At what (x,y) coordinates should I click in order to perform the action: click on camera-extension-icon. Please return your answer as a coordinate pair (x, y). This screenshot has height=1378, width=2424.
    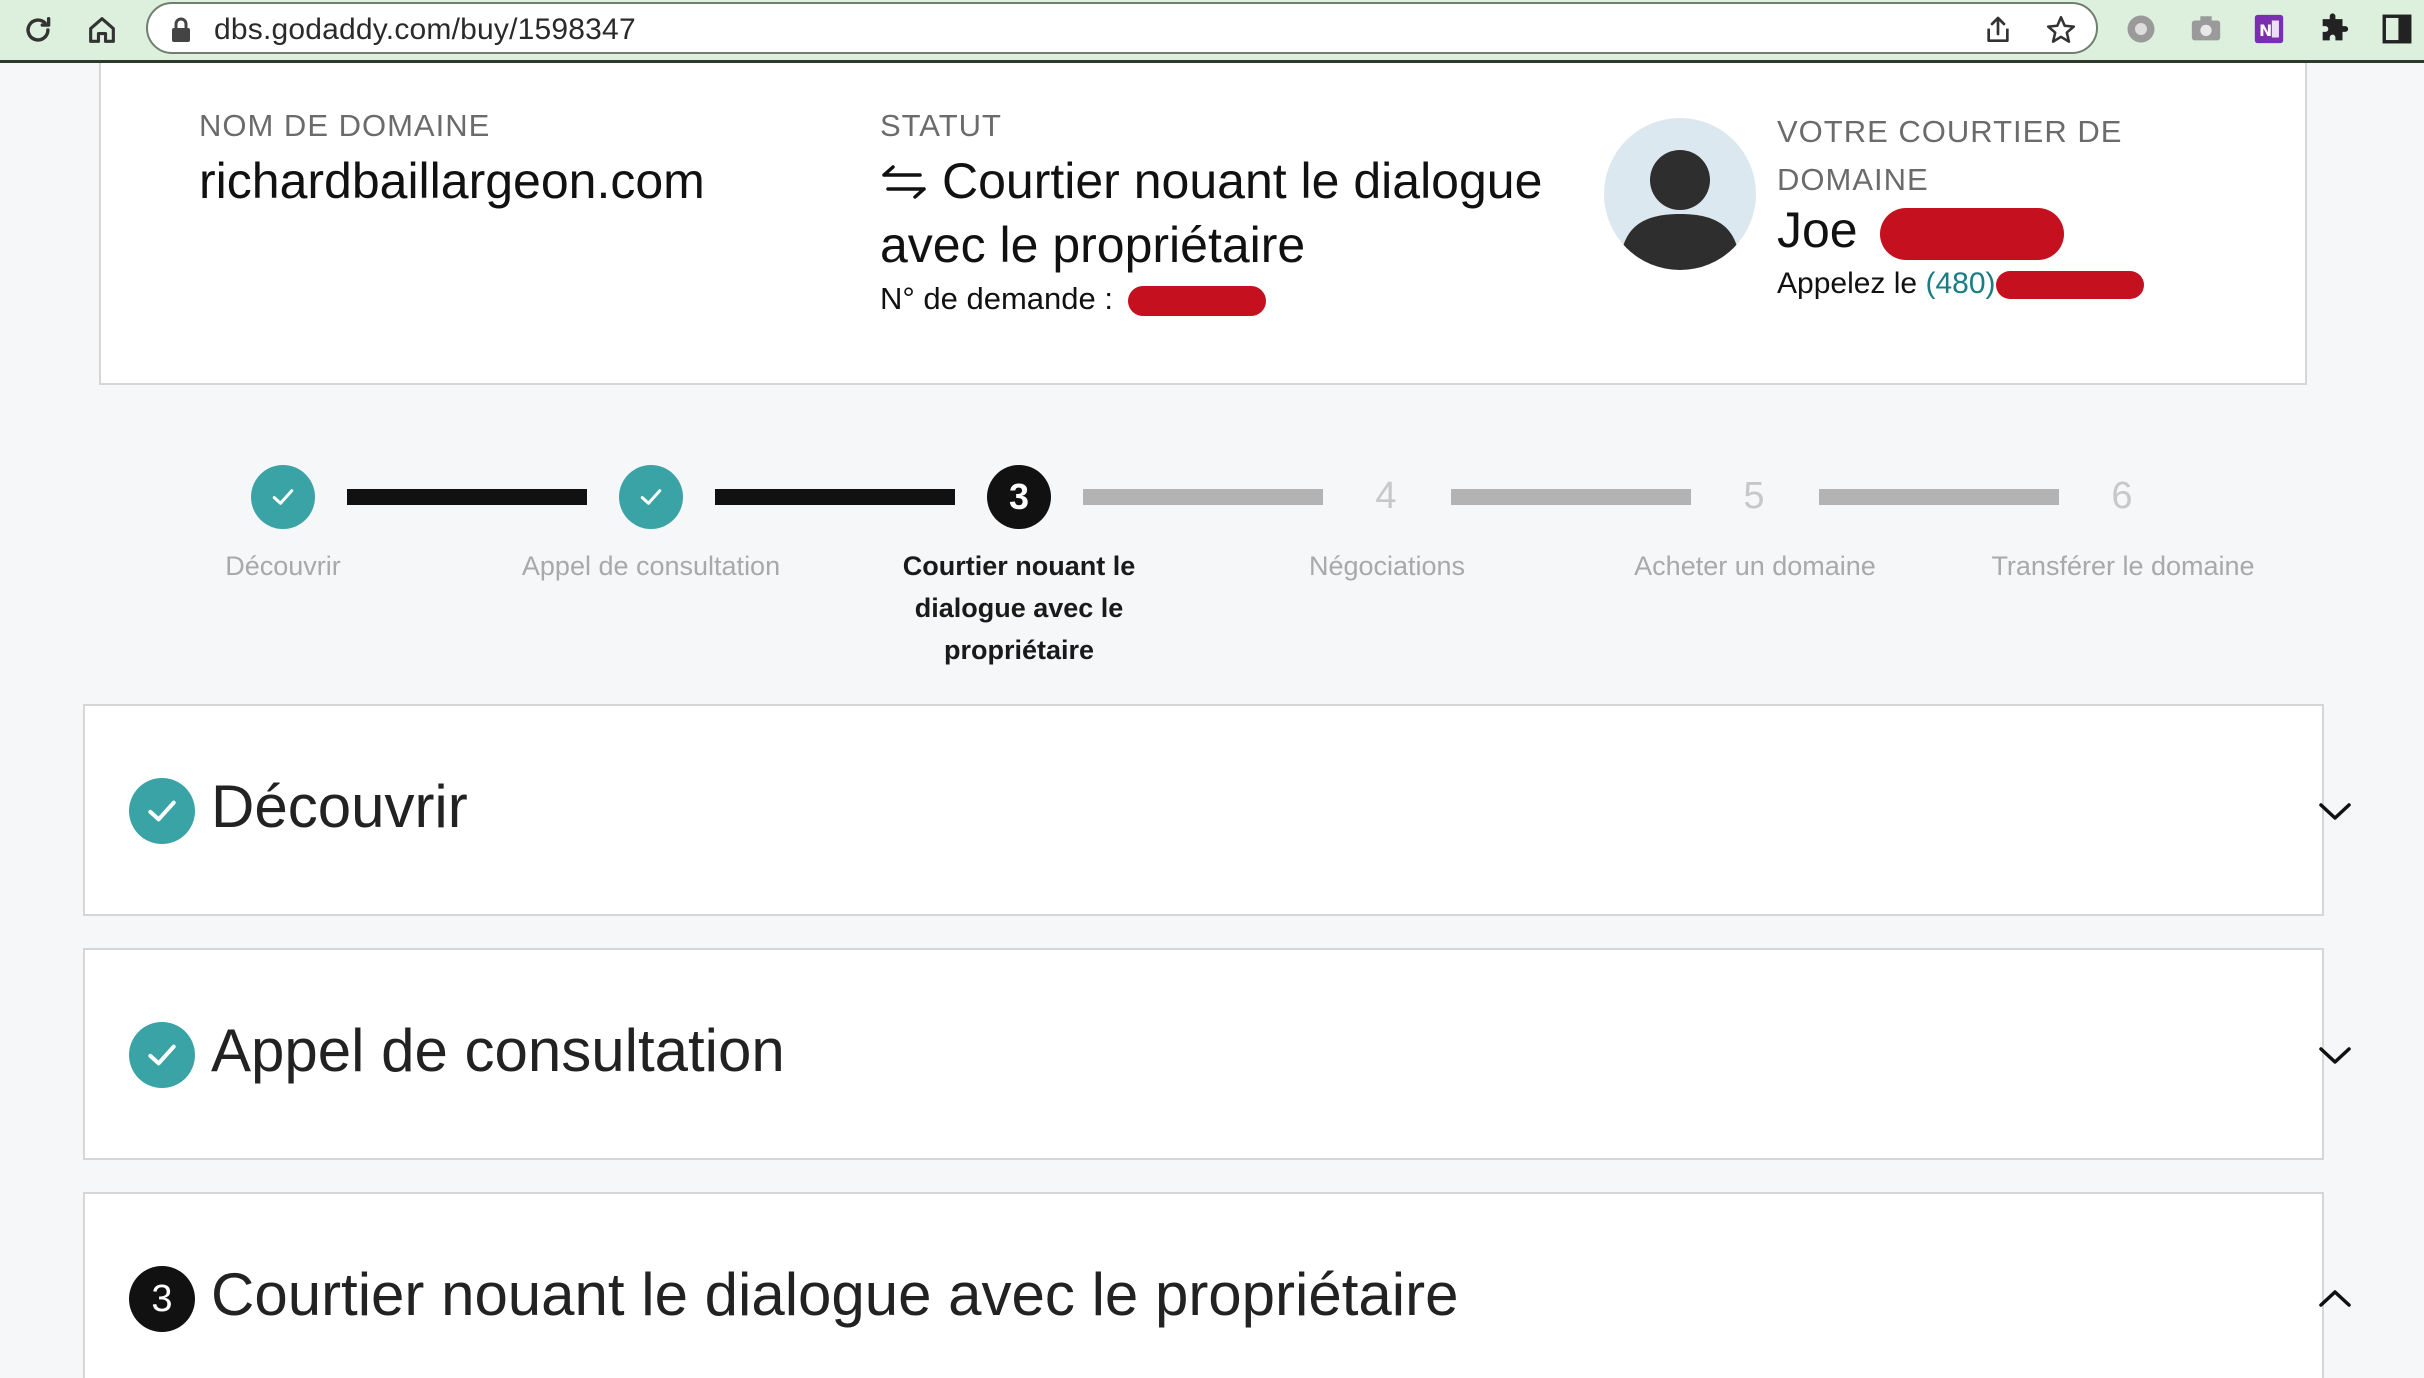
    Looking at the image, I should click on (2206, 29).